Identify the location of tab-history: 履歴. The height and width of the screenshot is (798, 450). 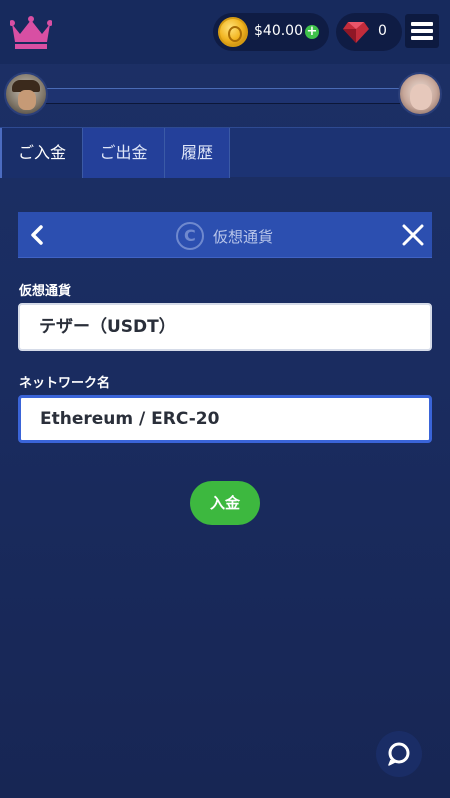
(197, 153).